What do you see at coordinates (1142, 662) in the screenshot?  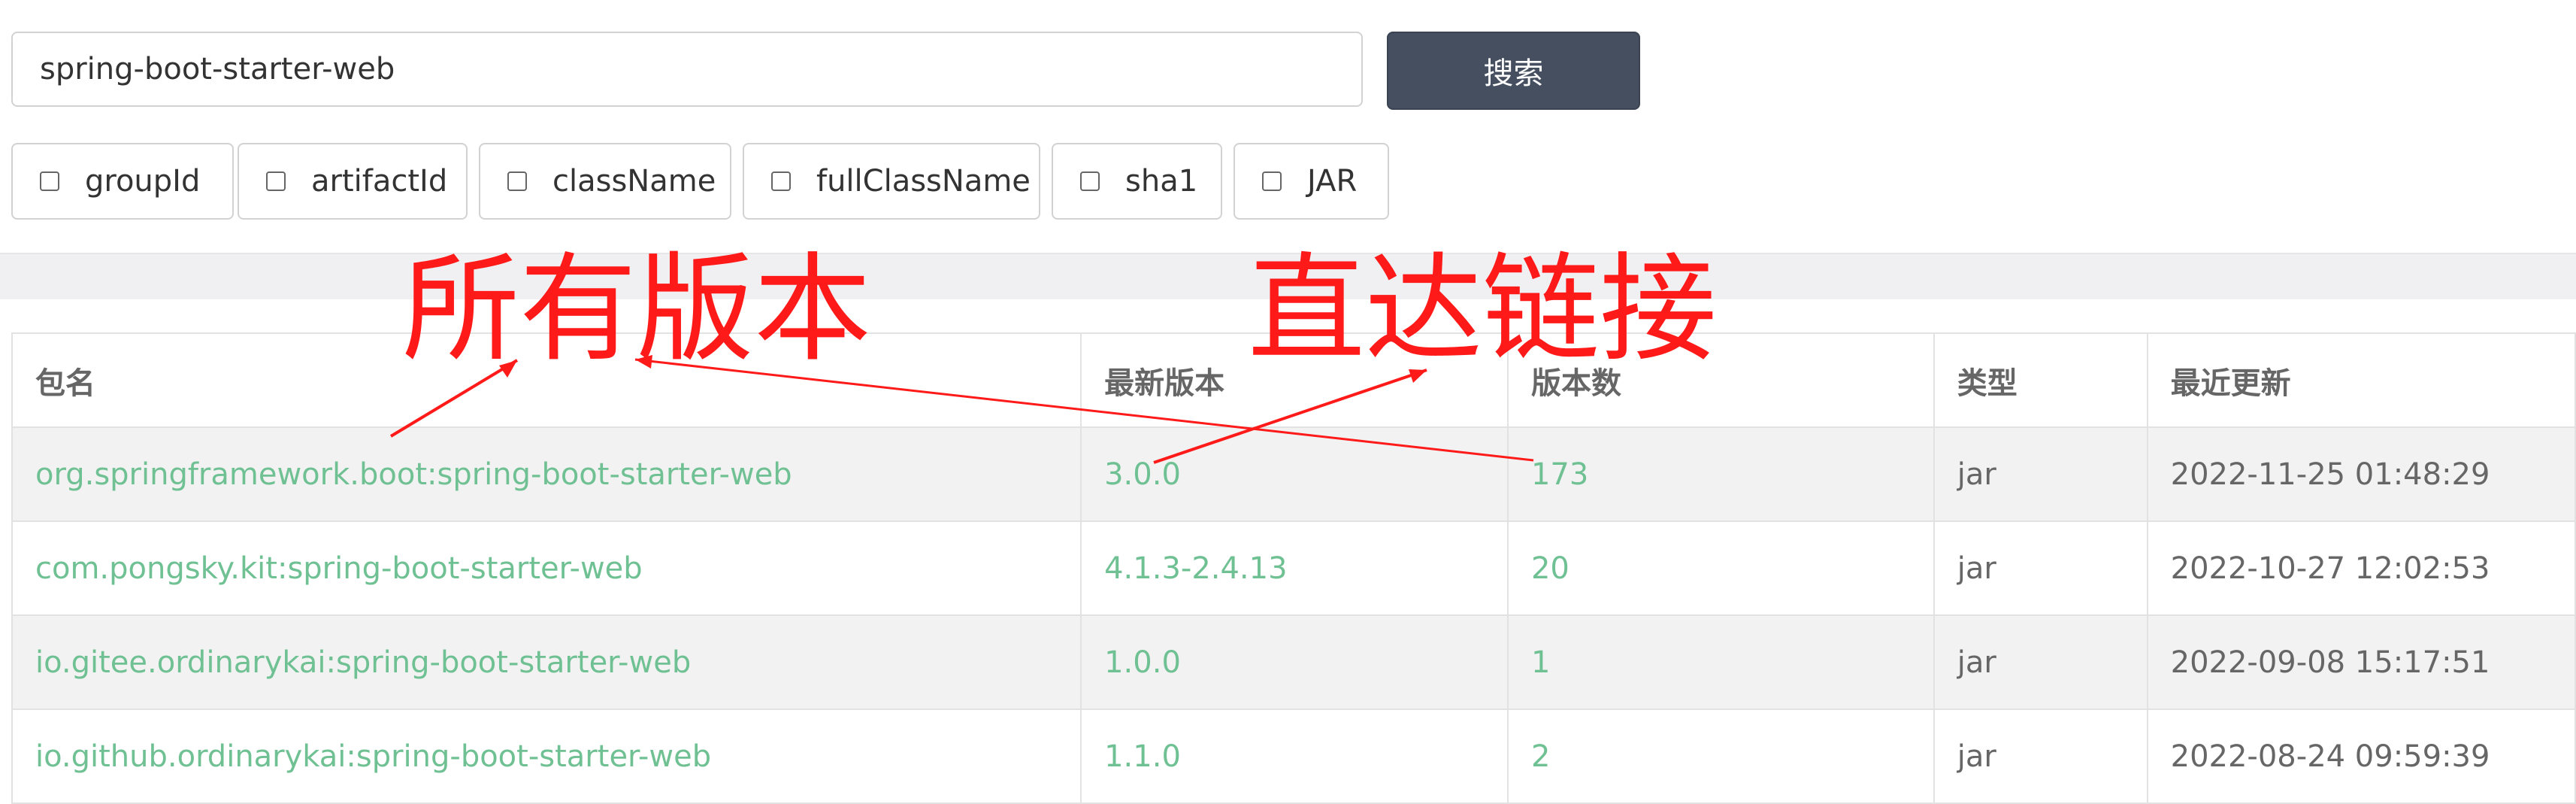 I see `latest-version-link: 1.0.0` at bounding box center [1142, 662].